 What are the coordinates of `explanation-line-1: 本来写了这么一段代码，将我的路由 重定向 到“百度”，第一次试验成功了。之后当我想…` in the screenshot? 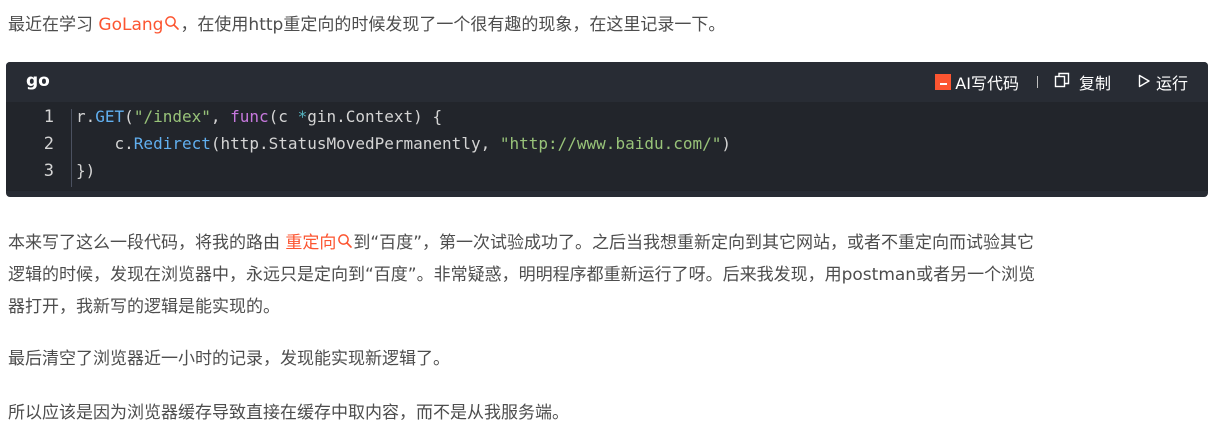 It's located at (608, 243).